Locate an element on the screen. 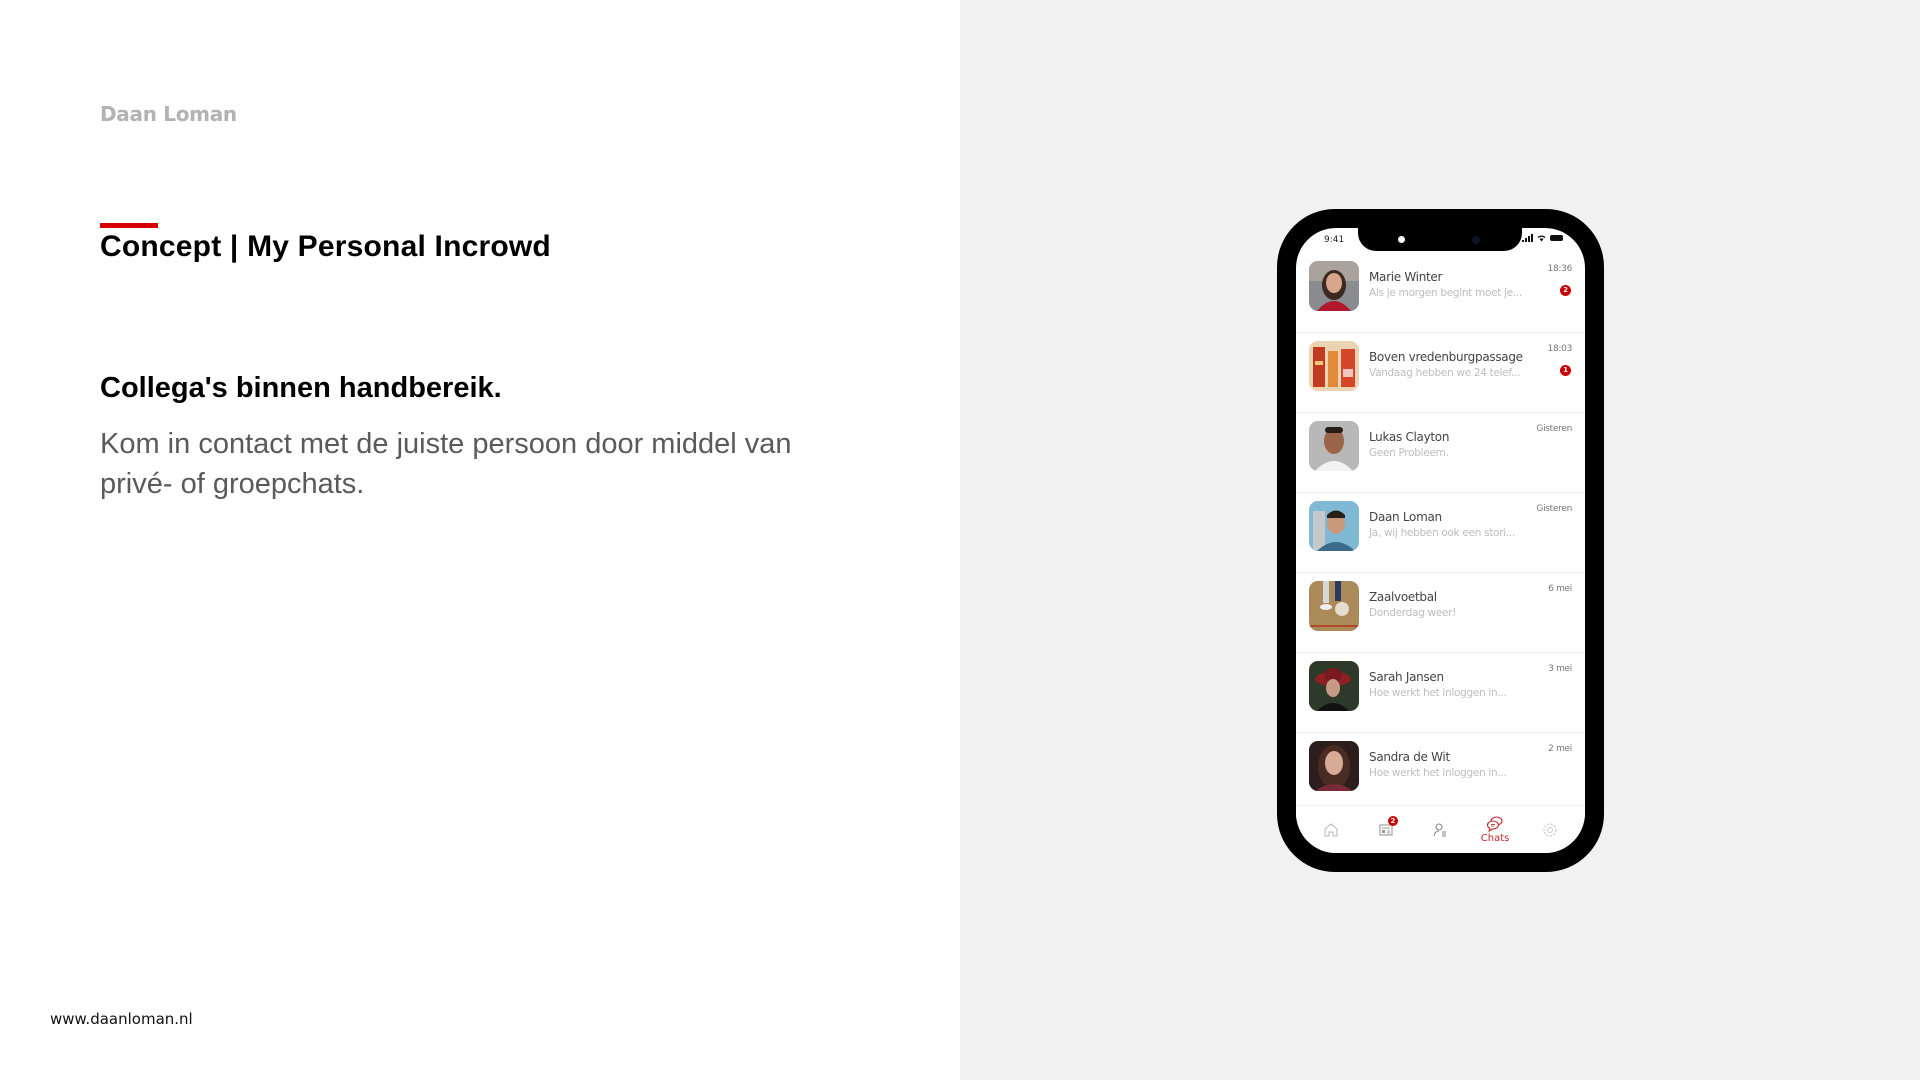 The height and width of the screenshot is (1080, 1920). home-icon is located at coordinates (1331, 829).